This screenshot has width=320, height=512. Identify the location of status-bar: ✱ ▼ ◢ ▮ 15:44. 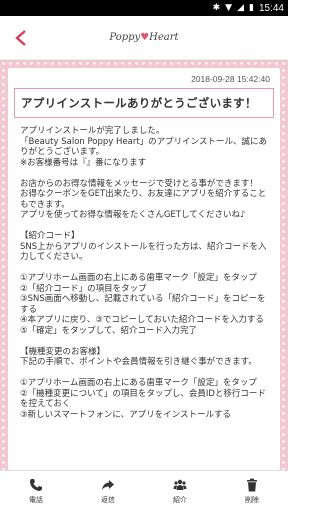
(144, 8).